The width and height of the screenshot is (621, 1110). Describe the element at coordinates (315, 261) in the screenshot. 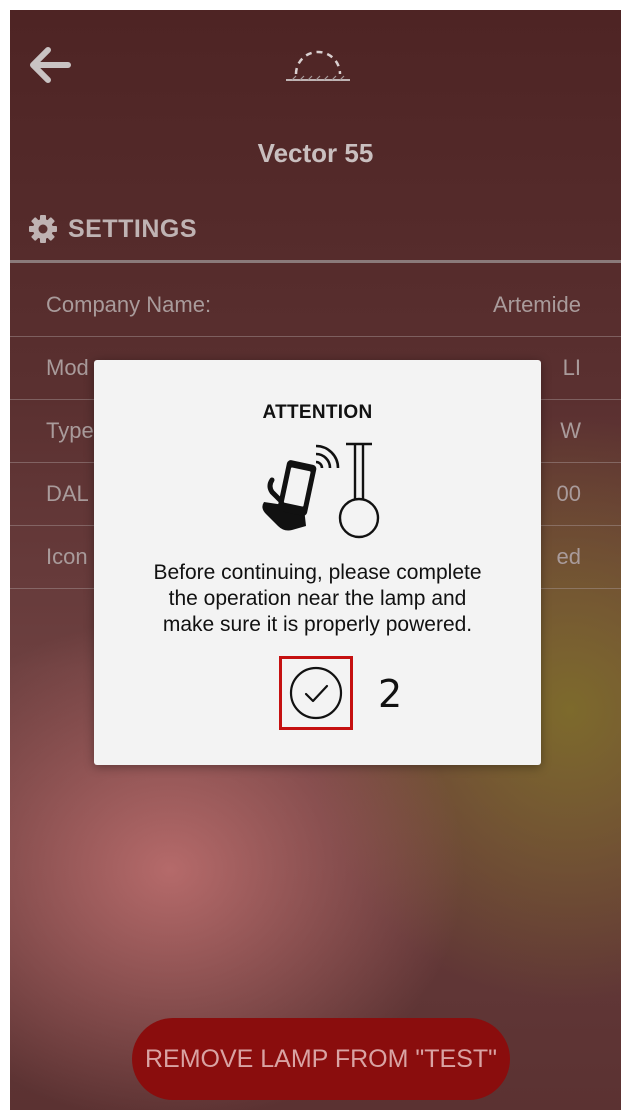

I see `settings-divider` at that location.